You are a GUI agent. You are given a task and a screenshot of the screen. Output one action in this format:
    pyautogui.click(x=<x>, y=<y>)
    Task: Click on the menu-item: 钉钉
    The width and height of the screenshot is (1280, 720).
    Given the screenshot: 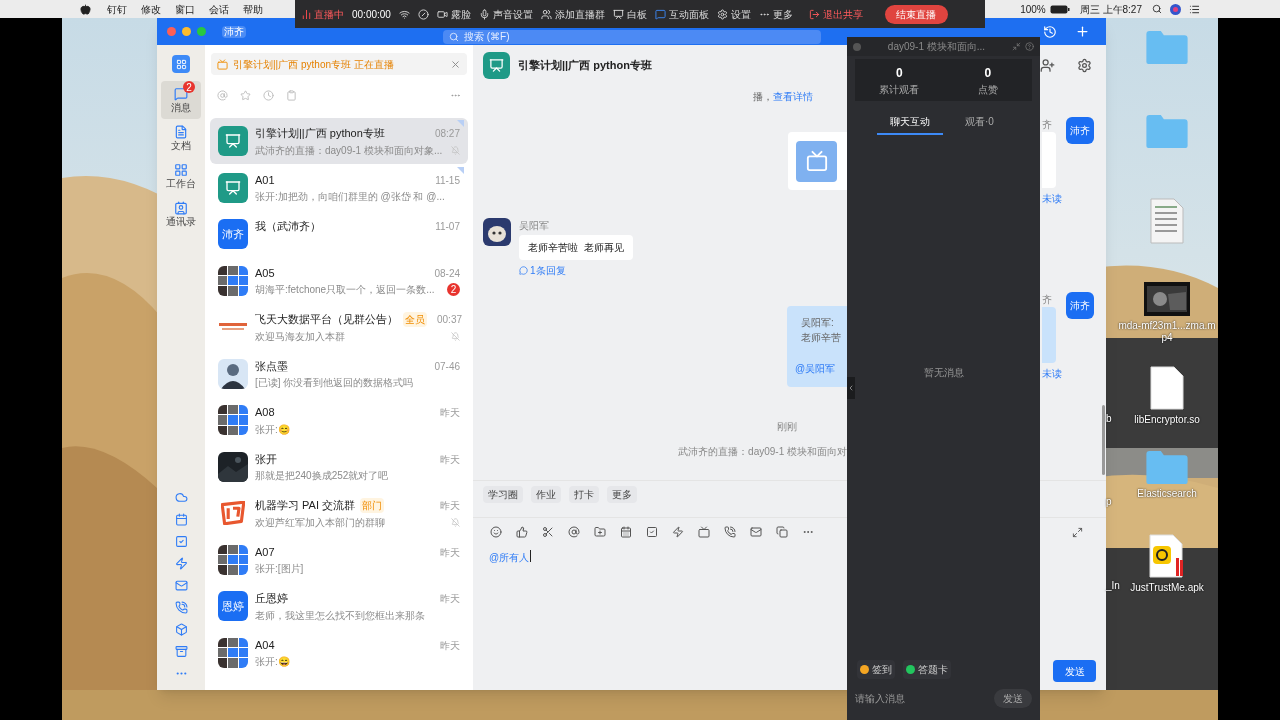 What is the action you would take?
    pyautogui.click(x=117, y=9)
    